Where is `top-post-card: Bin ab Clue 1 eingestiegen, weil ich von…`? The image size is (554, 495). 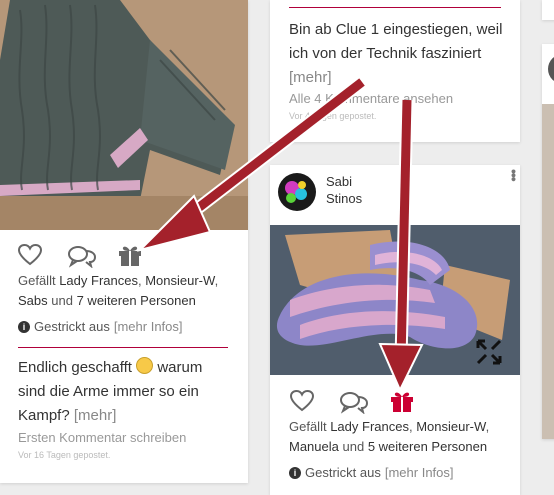 top-post-card: Bin ab Clue 1 eingestiegen, weil ich von… is located at coordinates (395, 71).